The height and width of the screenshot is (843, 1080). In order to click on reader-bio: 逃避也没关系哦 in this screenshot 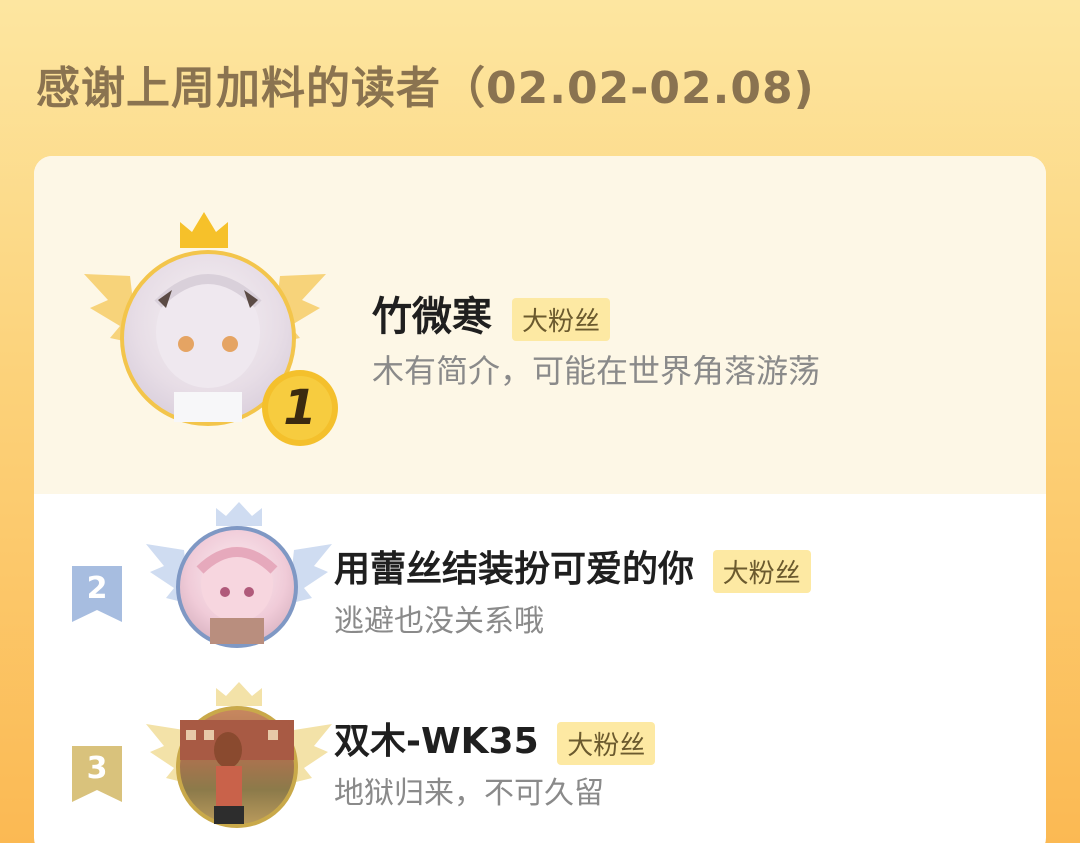, I will do `click(439, 621)`.